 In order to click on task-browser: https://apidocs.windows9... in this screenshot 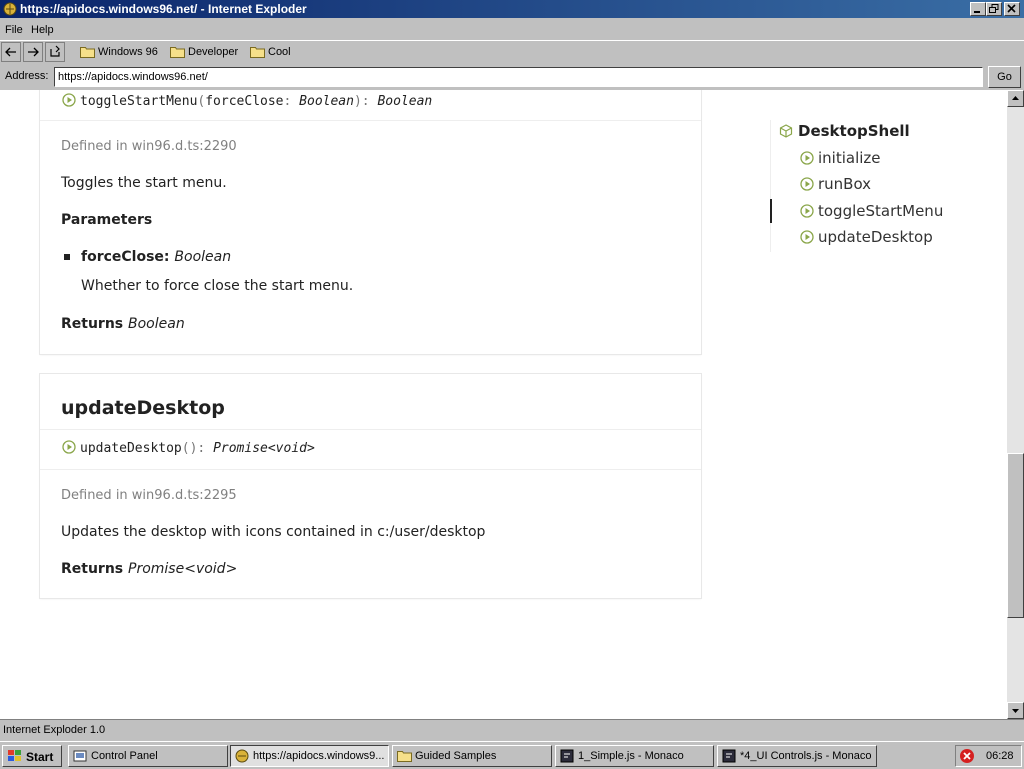, I will do `click(309, 756)`.